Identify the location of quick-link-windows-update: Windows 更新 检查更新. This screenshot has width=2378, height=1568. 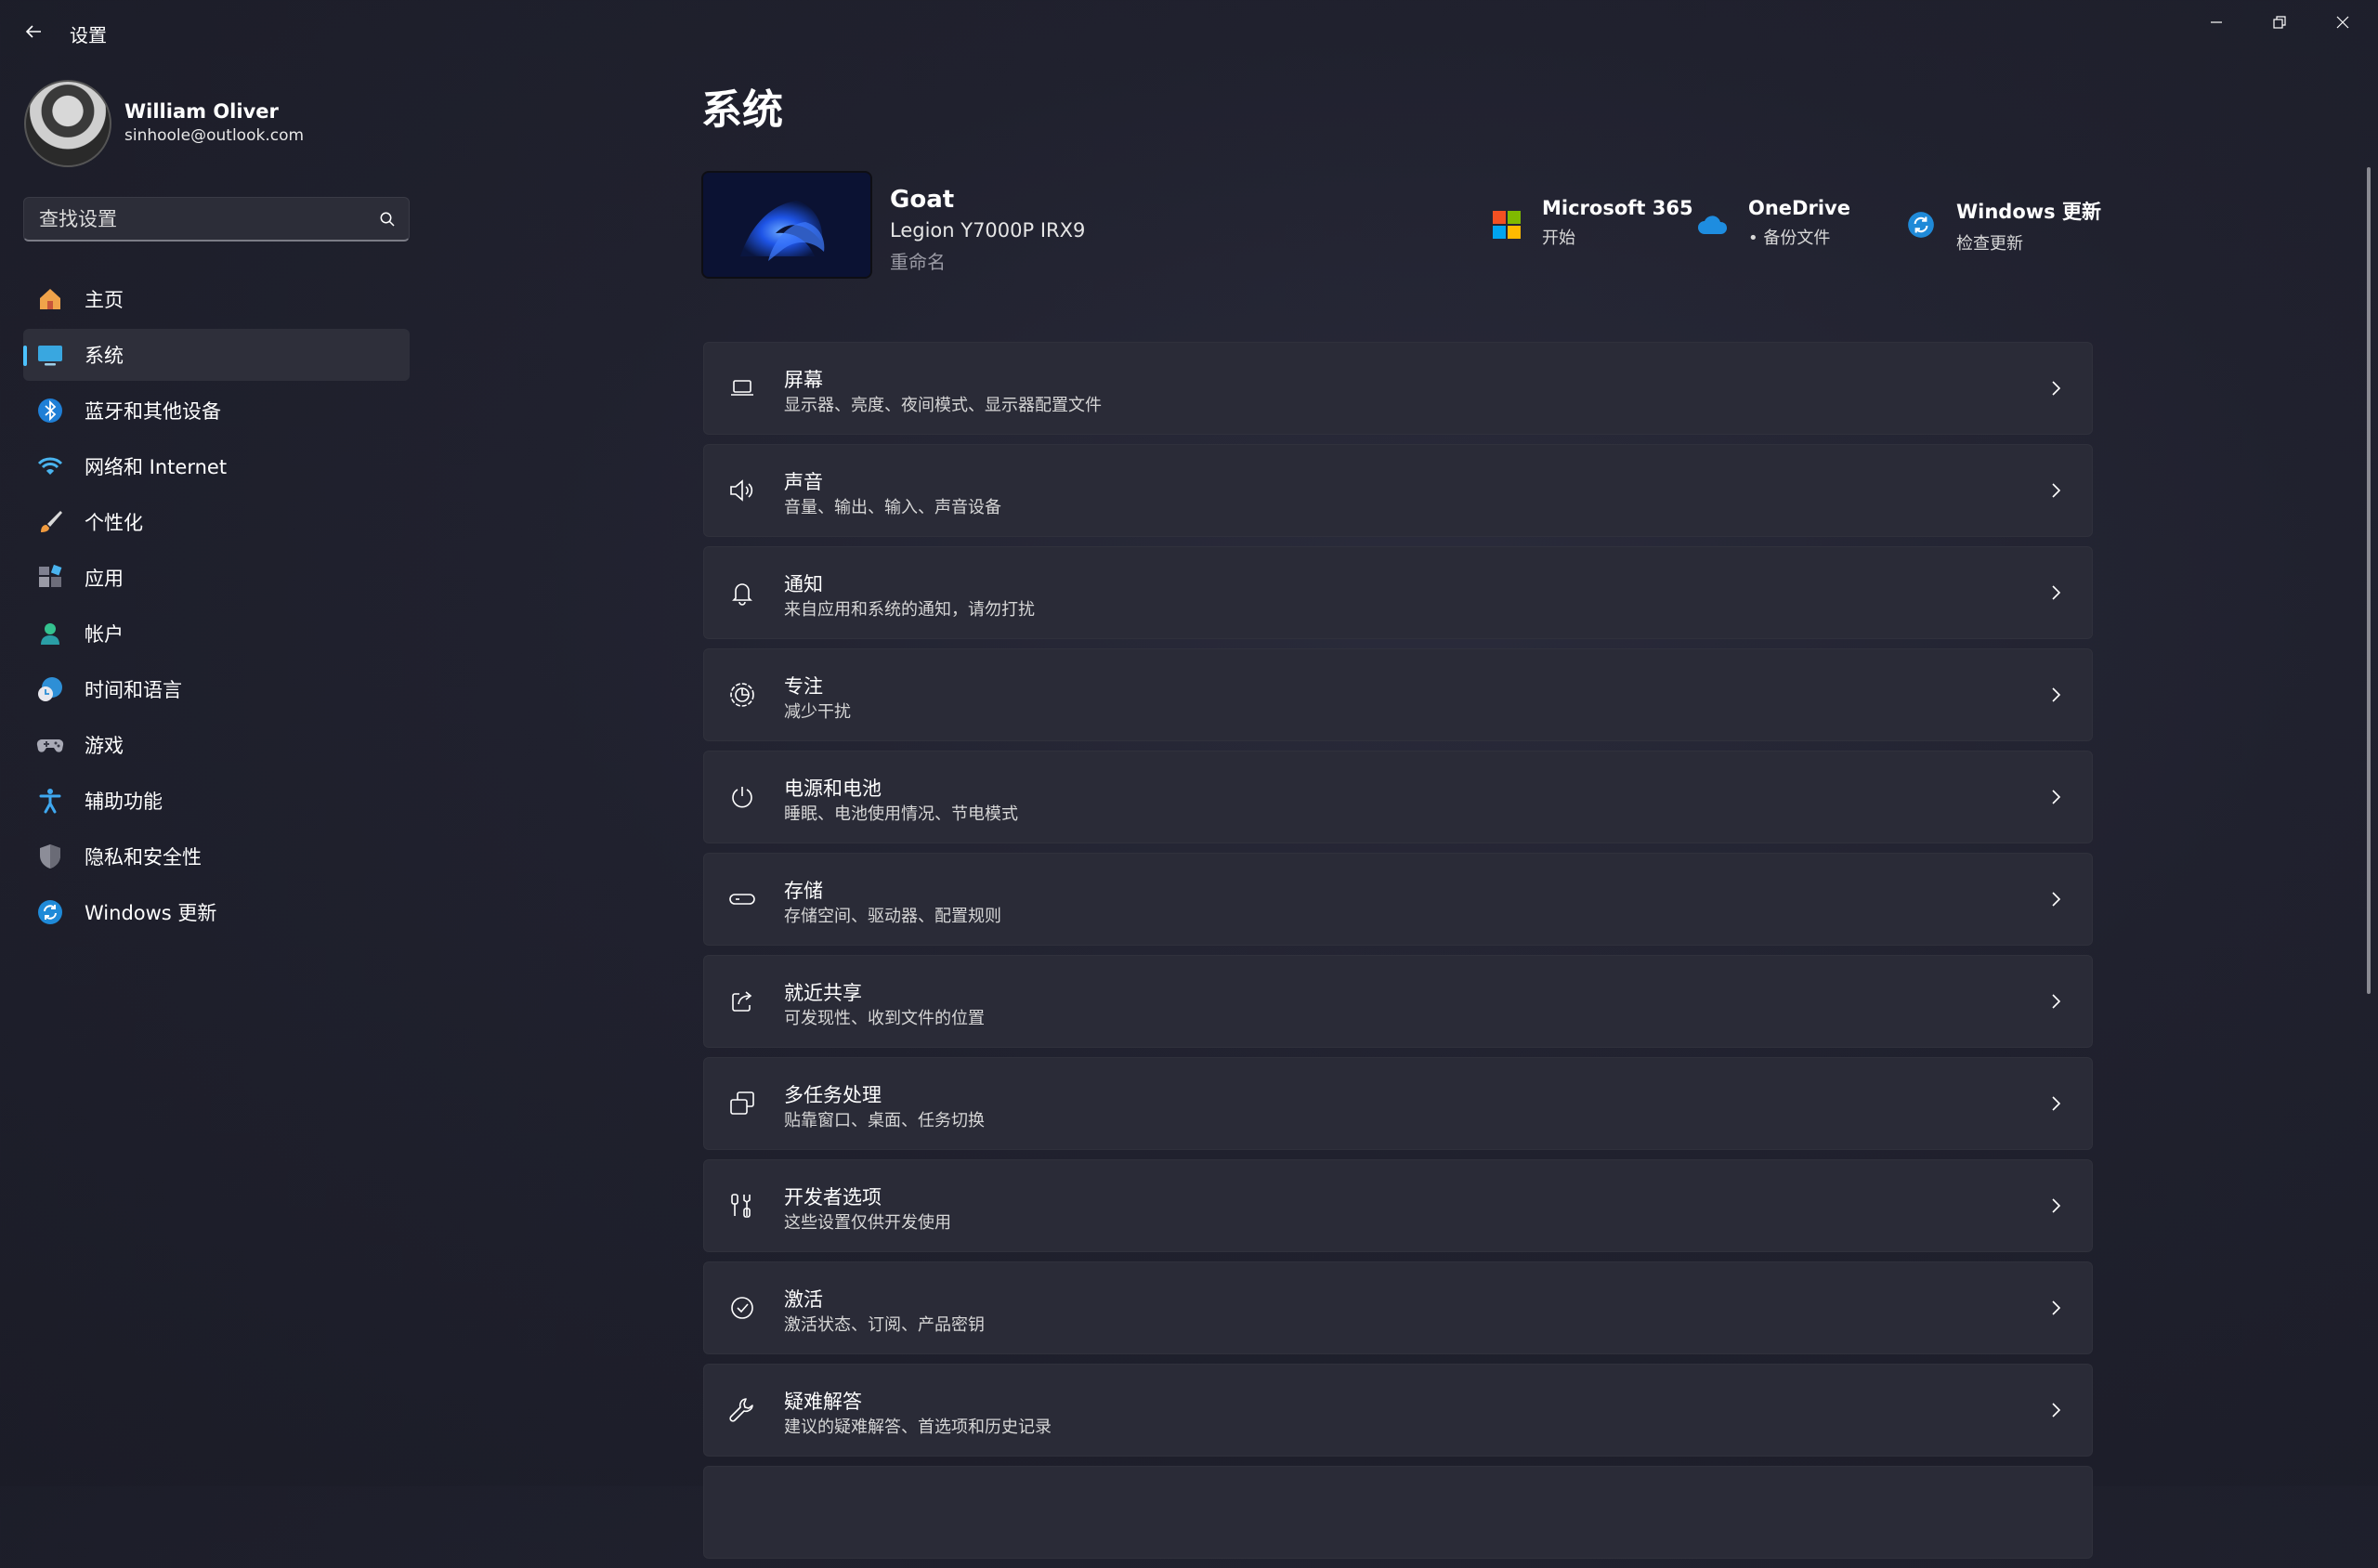
(2003, 226).